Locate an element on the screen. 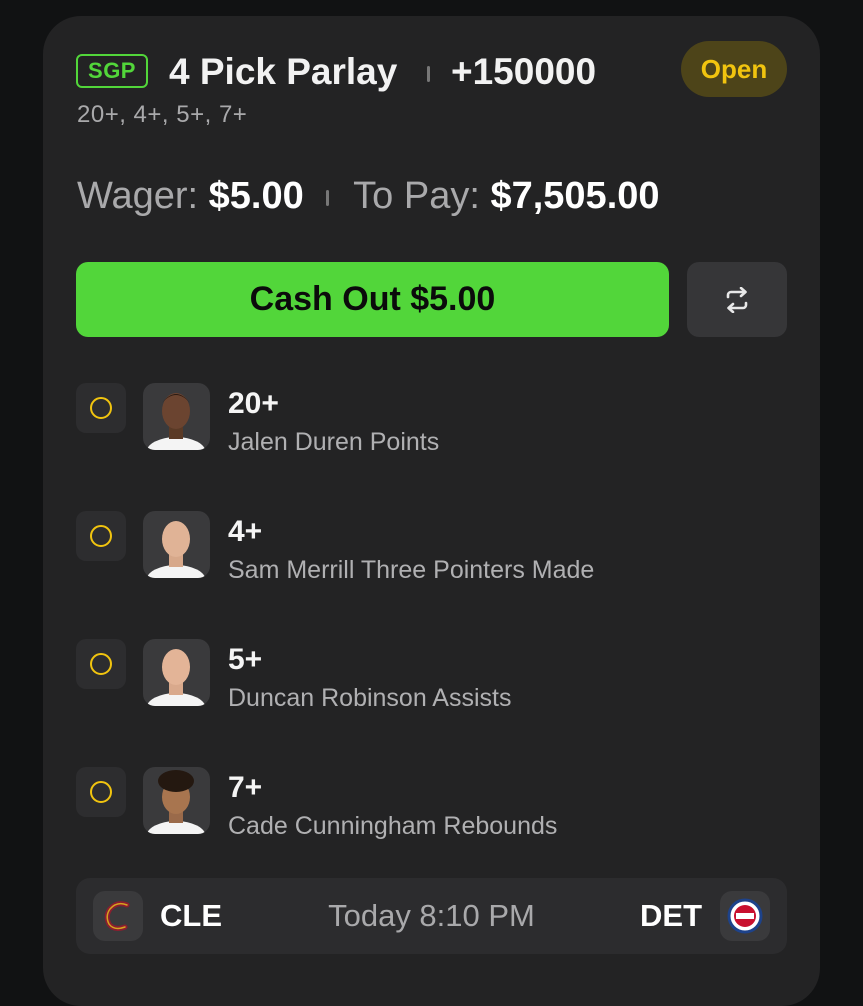 Image resolution: width=863 pixels, height=1006 pixels. leg-line: 5+ is located at coordinates (245, 659).